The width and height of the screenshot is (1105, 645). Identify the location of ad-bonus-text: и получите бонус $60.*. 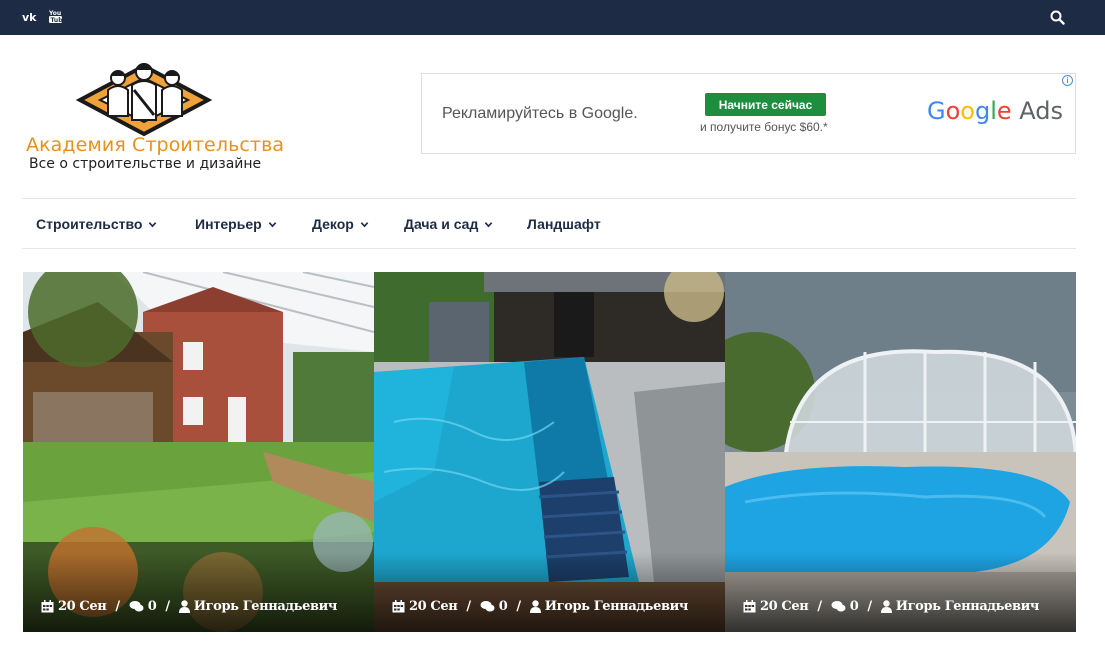
(764, 127).